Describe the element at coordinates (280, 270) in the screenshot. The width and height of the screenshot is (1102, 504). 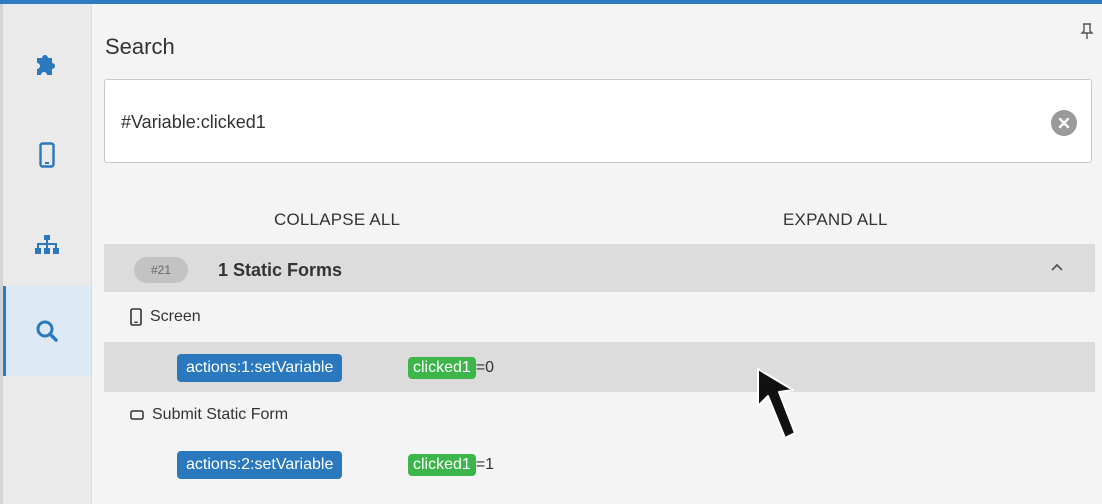
I see `group-title: 1 Static Forms` at that location.